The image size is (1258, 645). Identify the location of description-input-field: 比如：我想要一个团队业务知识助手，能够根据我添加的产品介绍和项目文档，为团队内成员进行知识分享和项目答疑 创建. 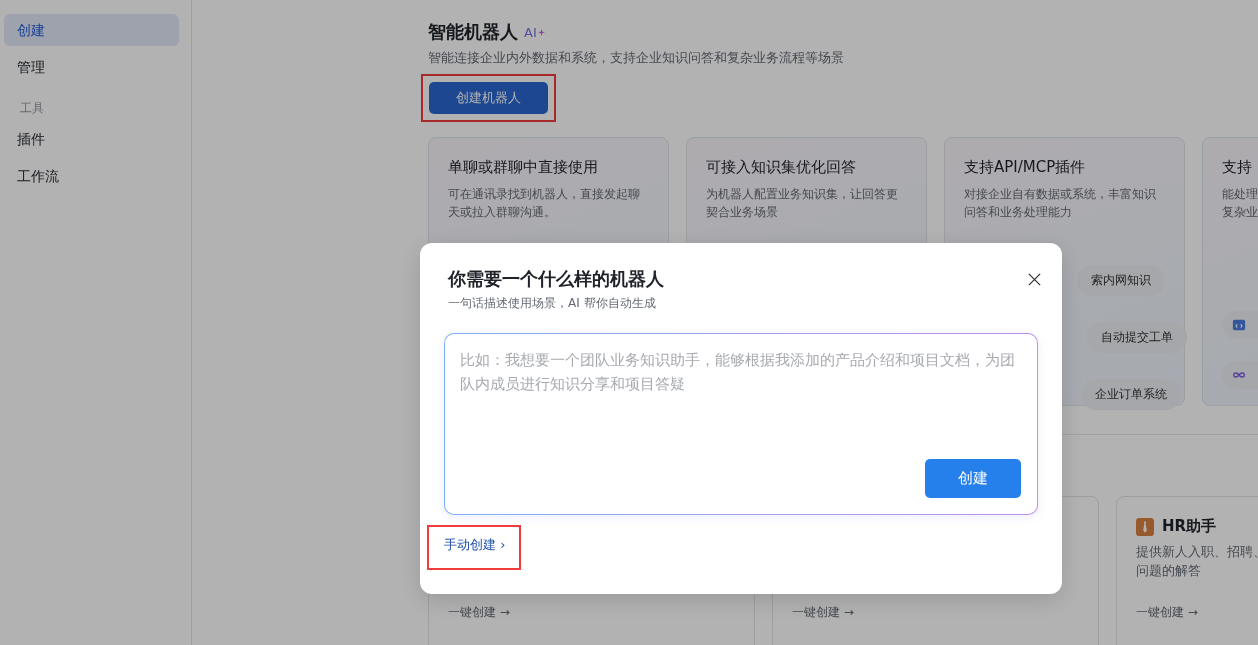
(741, 424).